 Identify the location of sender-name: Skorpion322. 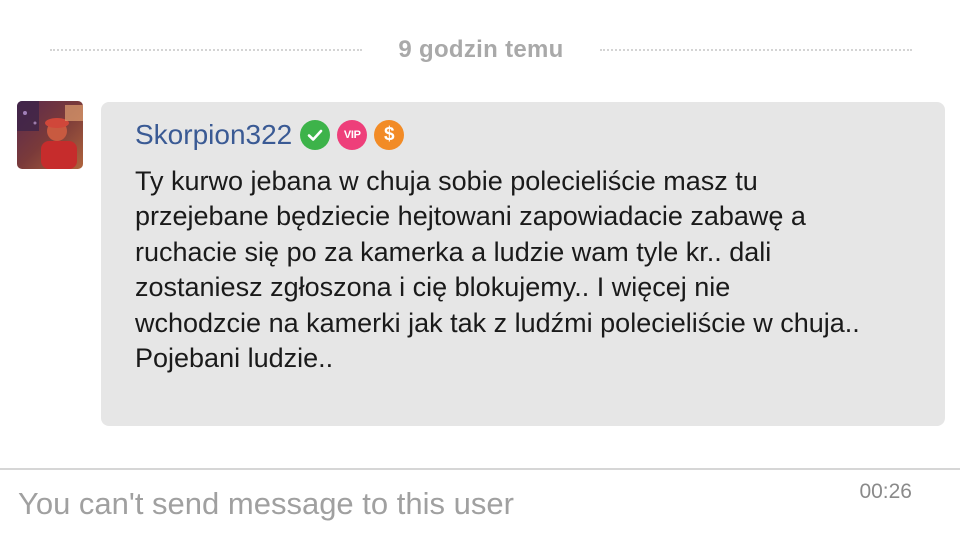
(213, 135).